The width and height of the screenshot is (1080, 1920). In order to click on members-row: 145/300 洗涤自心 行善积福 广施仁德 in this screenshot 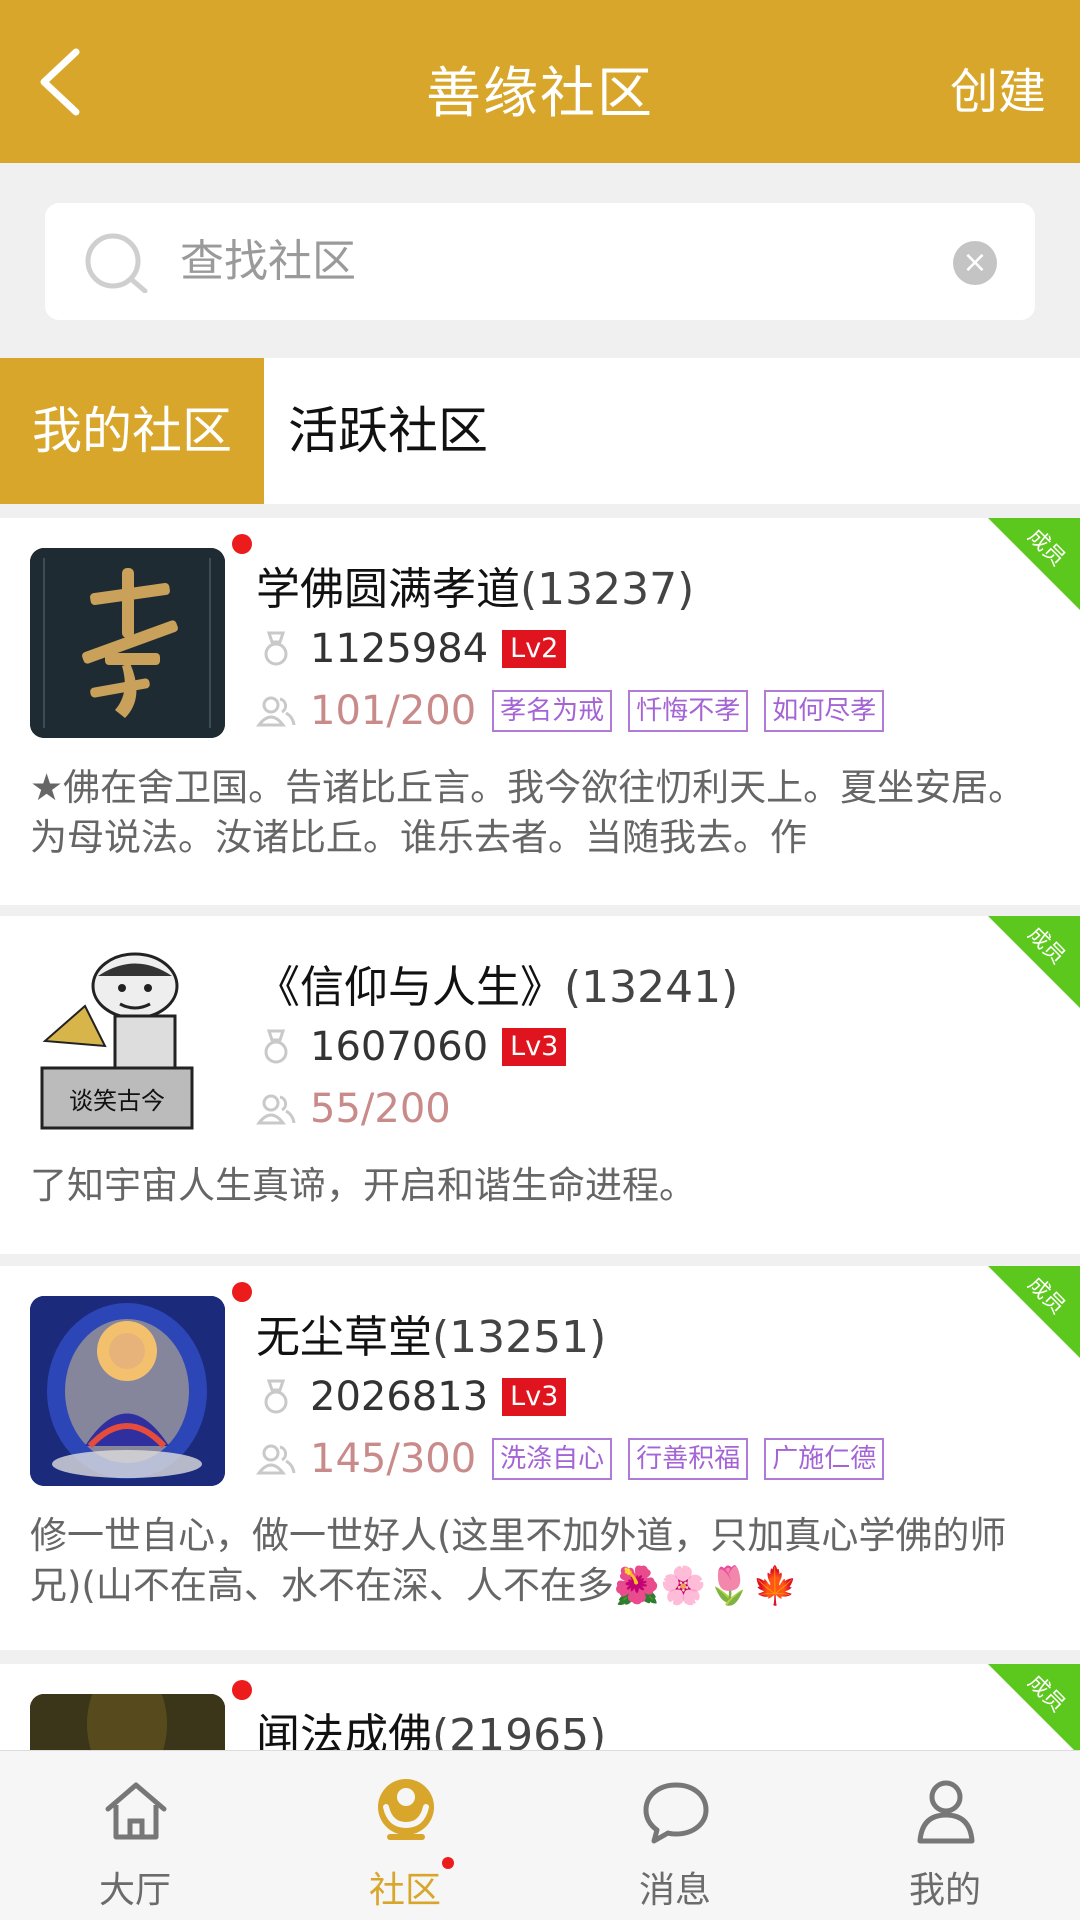, I will do `click(570, 1462)`.